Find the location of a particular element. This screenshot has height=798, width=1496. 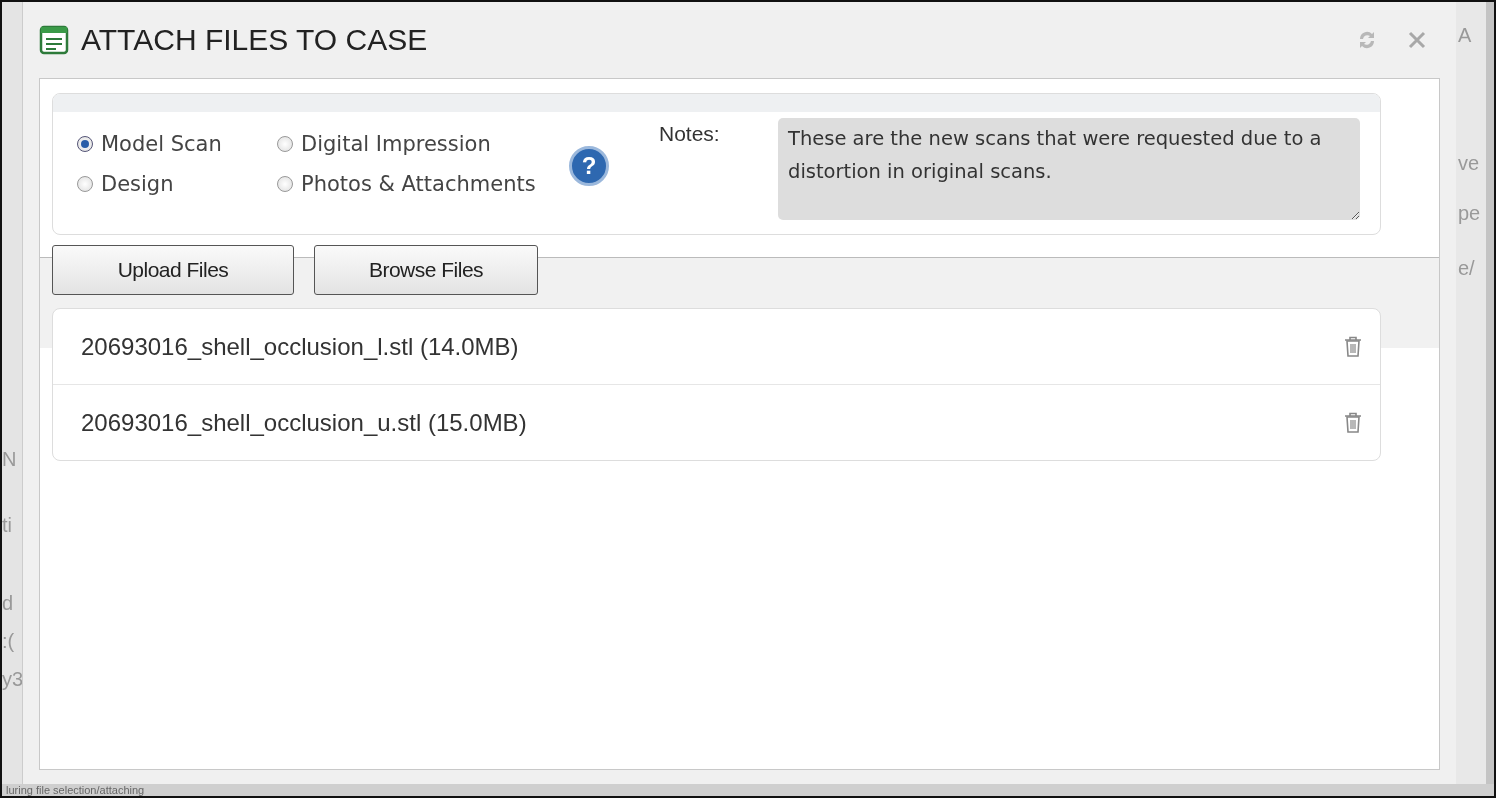

file-name: 20693016_shell_occlusion_l.stl (14.0MB) is located at coordinates (300, 346).